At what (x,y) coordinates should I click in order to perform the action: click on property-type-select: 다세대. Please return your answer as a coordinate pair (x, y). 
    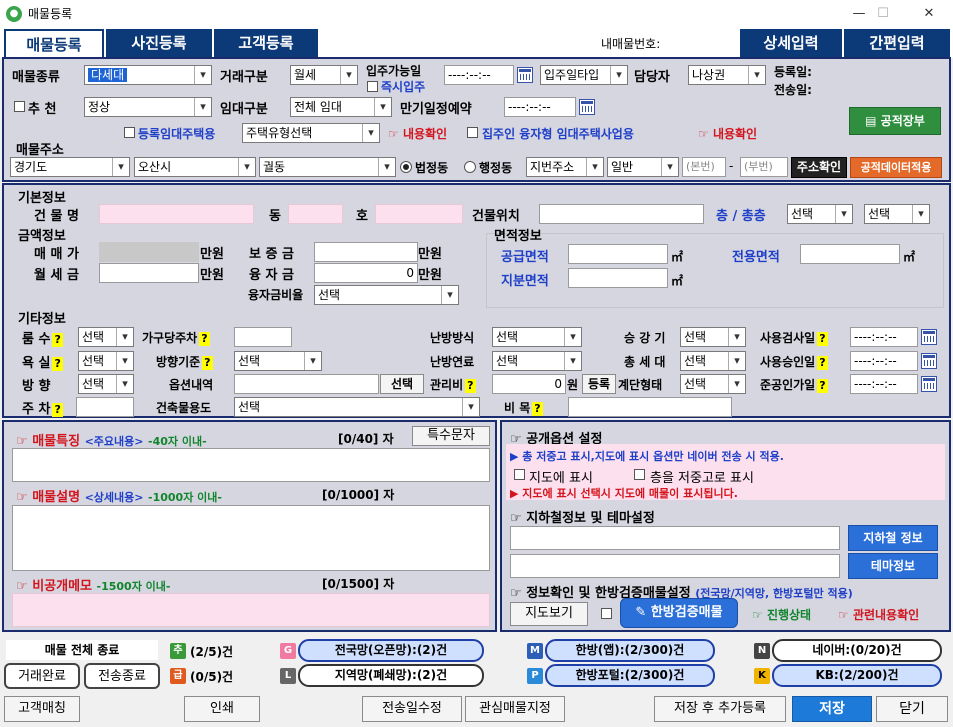
    Looking at the image, I should click on (148, 75).